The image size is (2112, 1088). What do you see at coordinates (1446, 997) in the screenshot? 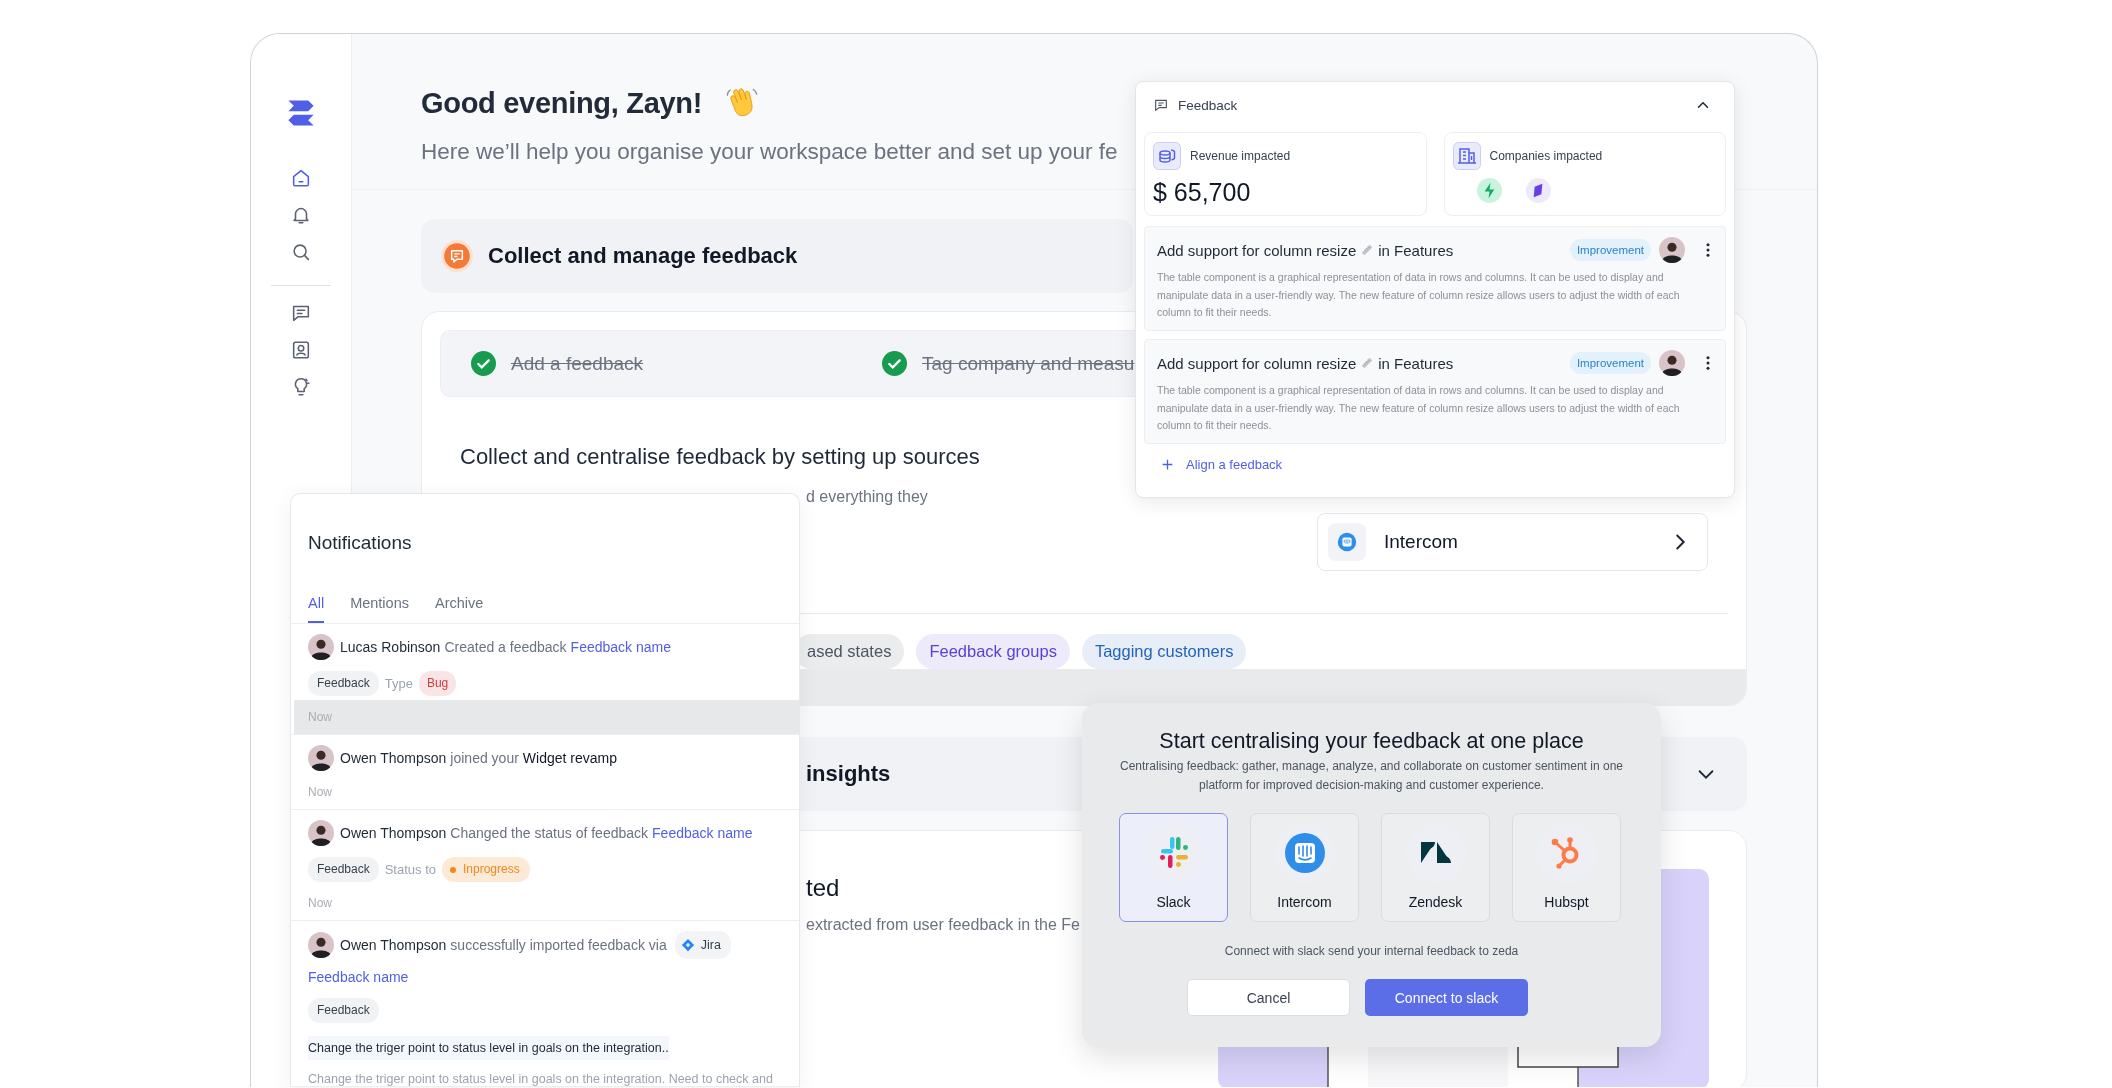
I see `connect-button: Connect to slack` at bounding box center [1446, 997].